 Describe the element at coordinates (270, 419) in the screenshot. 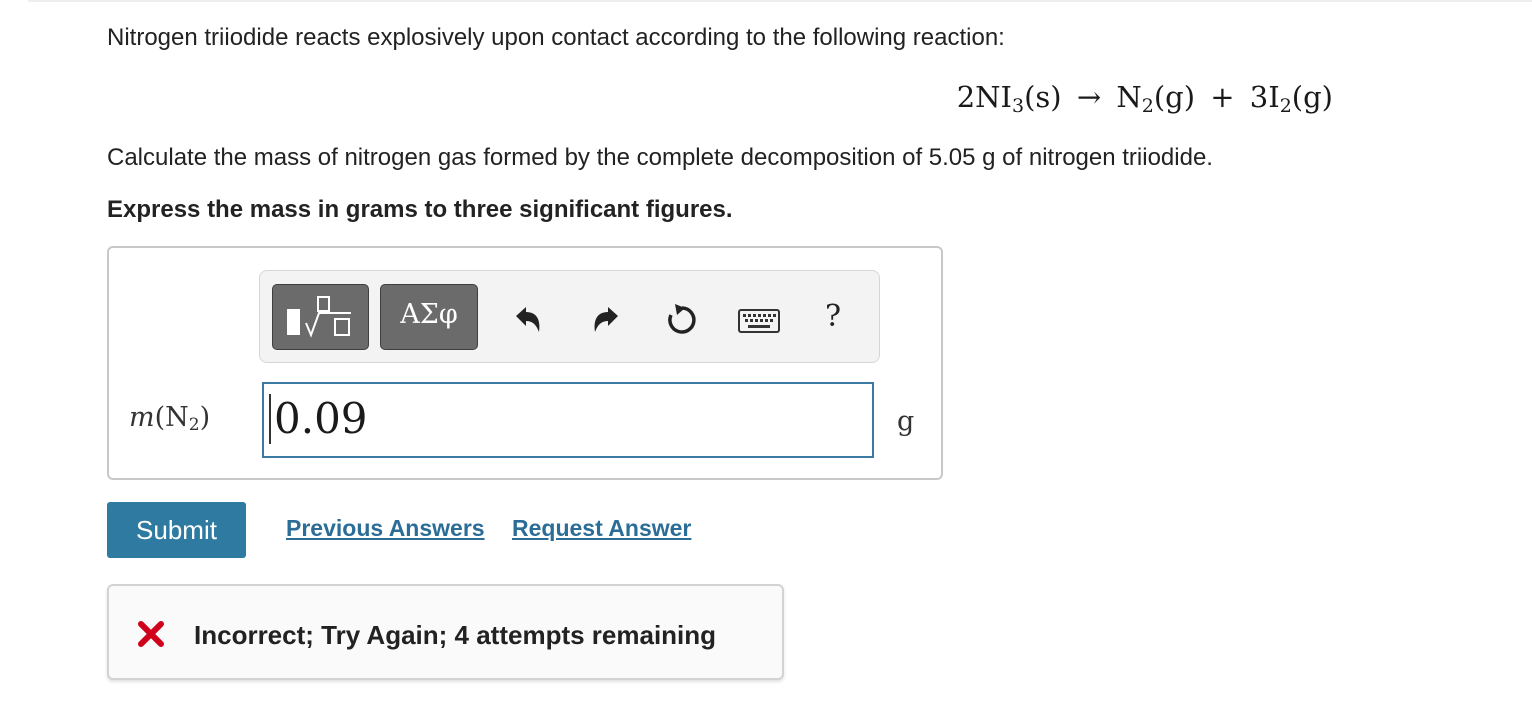

I see `text-caret` at that location.